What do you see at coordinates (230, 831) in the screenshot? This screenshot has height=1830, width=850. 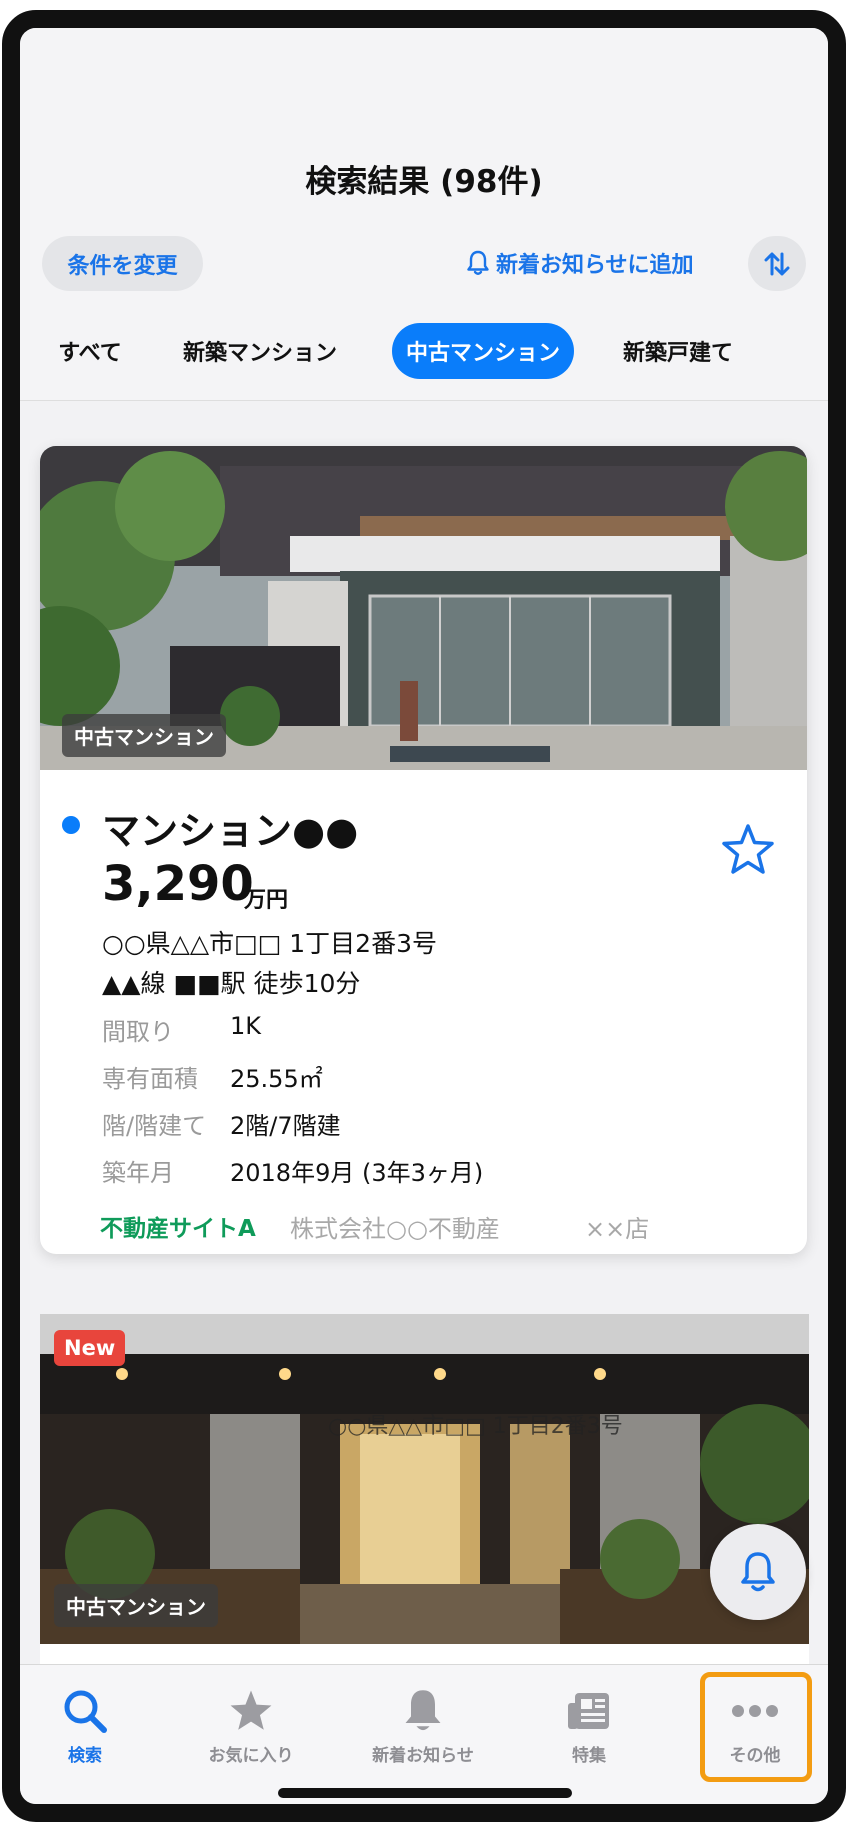 I see `listing-name: マンション●●` at bounding box center [230, 831].